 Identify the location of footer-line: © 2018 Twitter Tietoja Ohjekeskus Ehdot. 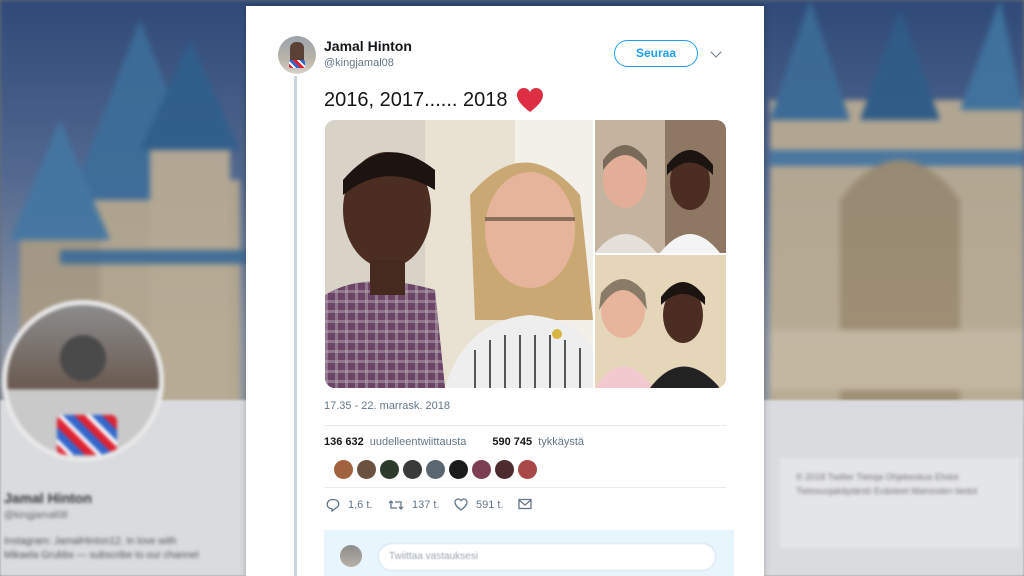
(877, 477).